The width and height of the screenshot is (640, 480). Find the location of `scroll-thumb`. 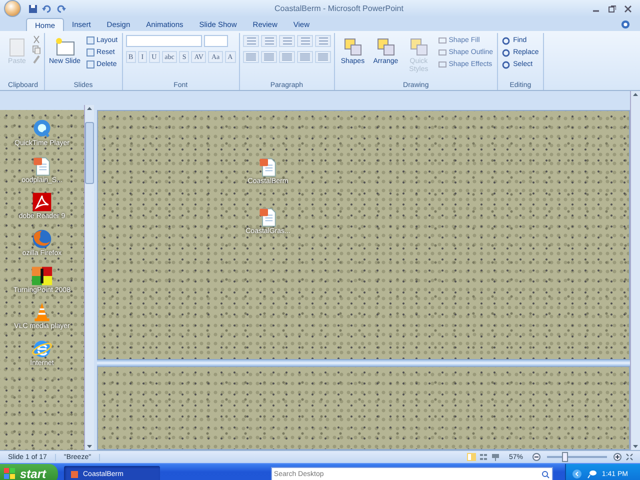

scroll-thumb is located at coordinates (89, 153).